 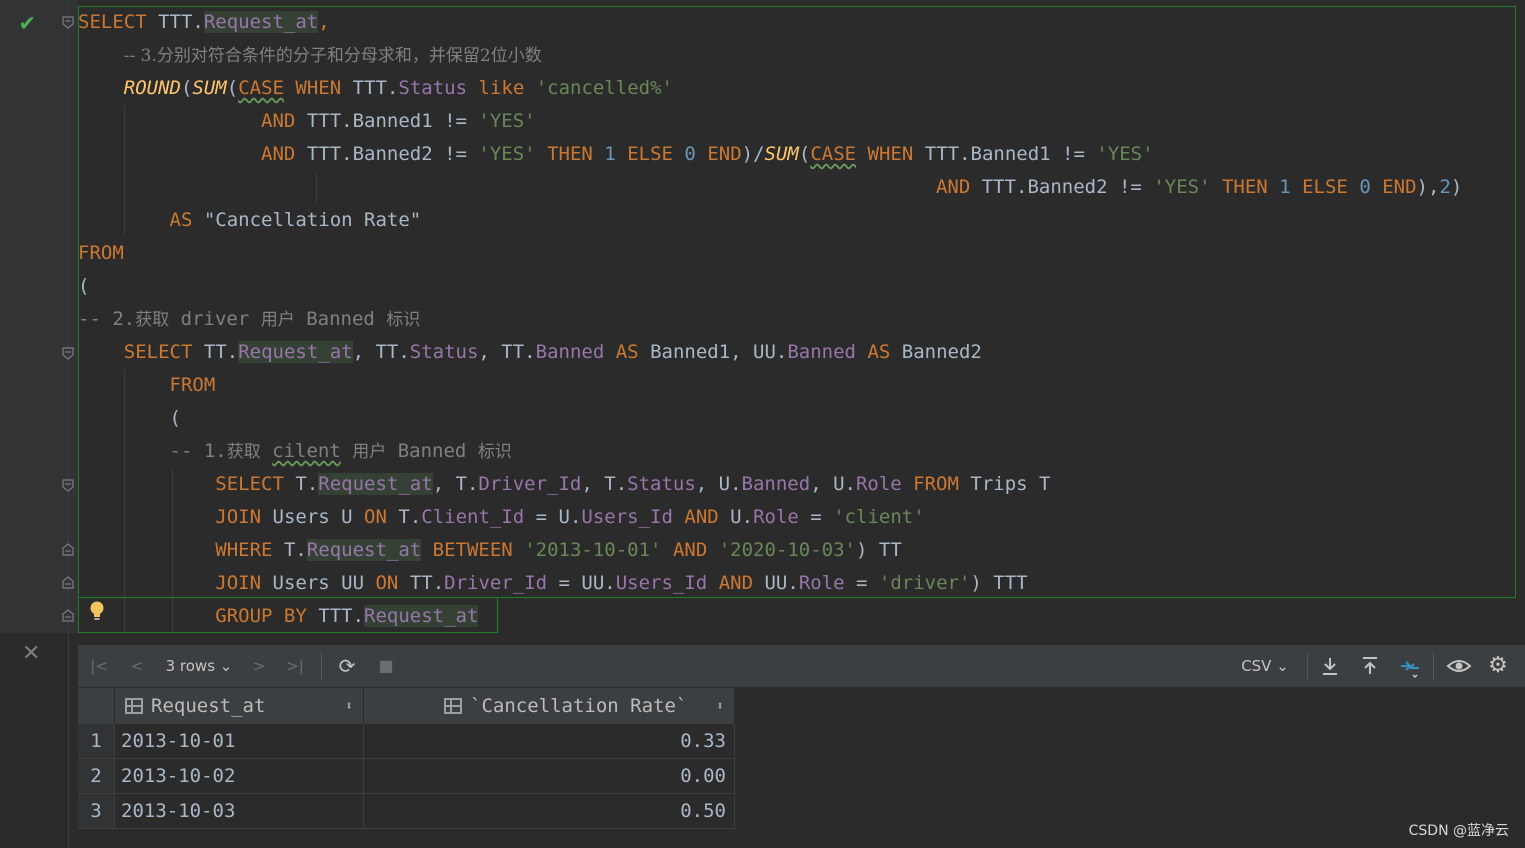 I want to click on cell-request-at: 2013-10-01, so click(x=239, y=741).